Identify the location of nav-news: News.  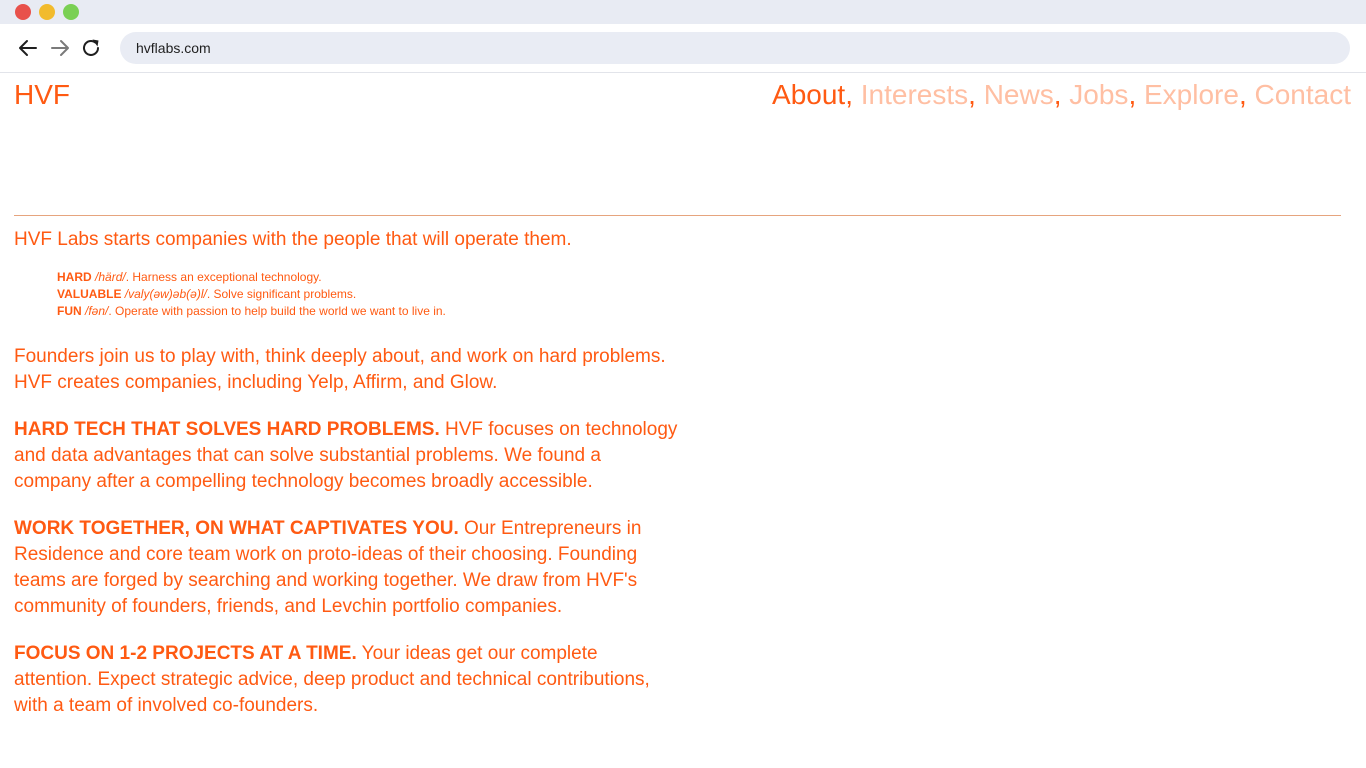
(1019, 94).